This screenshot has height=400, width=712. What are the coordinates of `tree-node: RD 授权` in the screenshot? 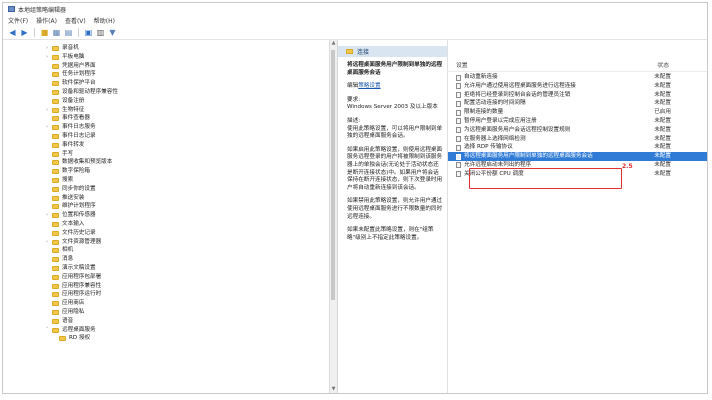 It's located at (163, 338).